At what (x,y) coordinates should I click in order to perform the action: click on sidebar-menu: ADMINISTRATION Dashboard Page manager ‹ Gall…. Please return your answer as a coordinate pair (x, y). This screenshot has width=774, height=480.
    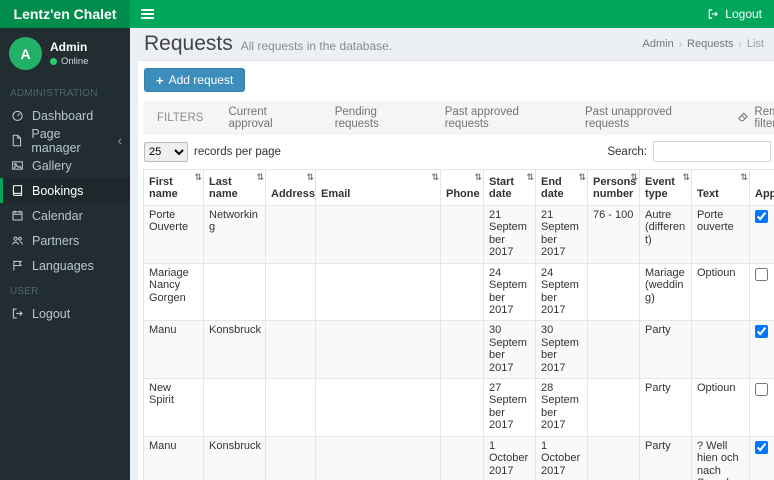
    Looking at the image, I should click on (65, 203).